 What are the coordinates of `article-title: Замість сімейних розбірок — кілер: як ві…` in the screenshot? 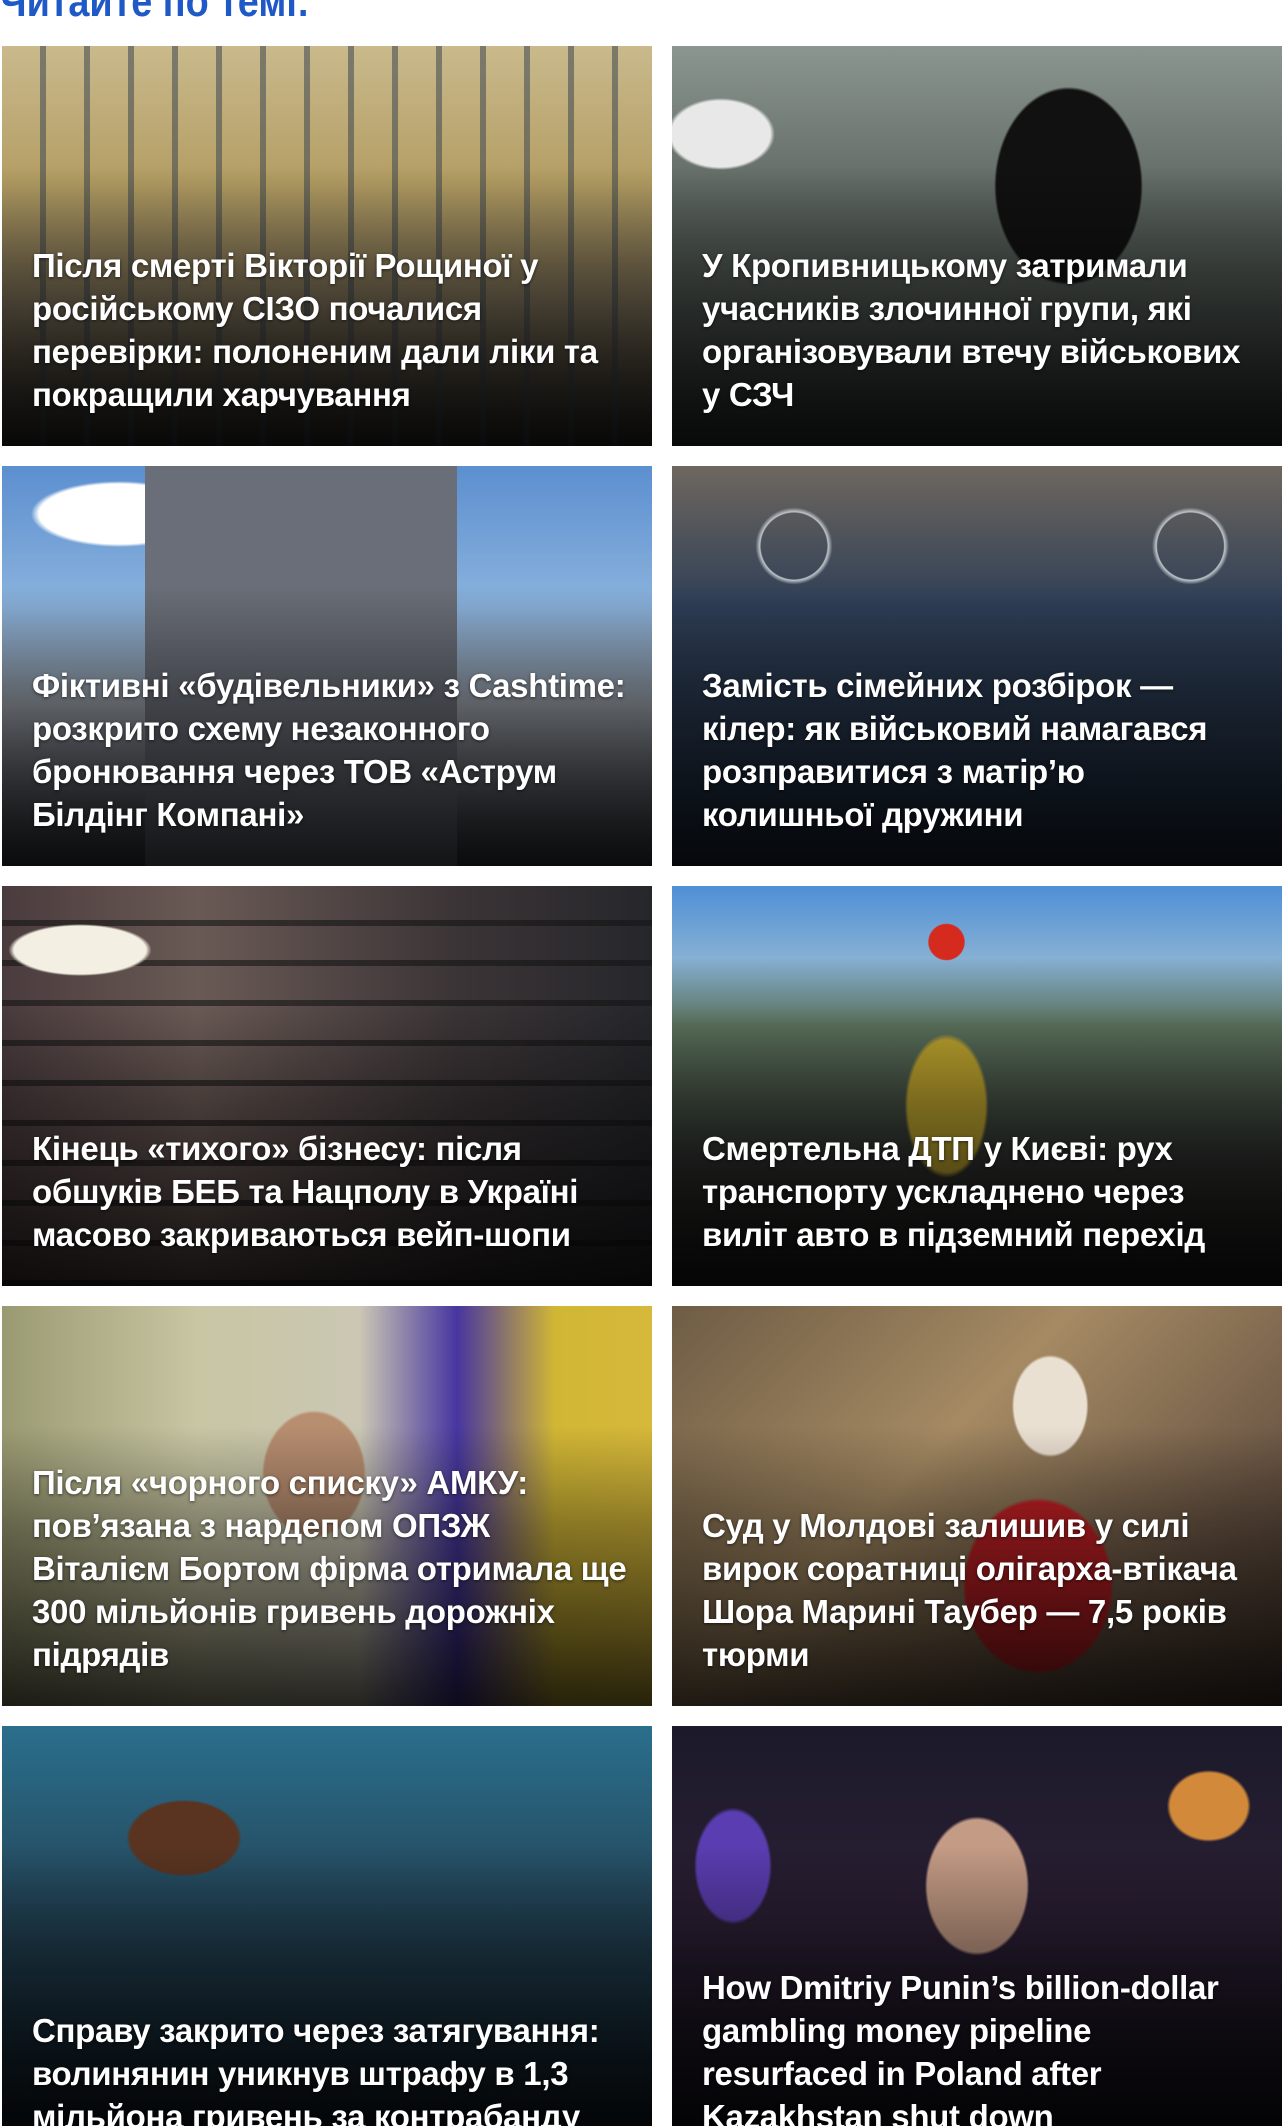 It's located at (980, 750).